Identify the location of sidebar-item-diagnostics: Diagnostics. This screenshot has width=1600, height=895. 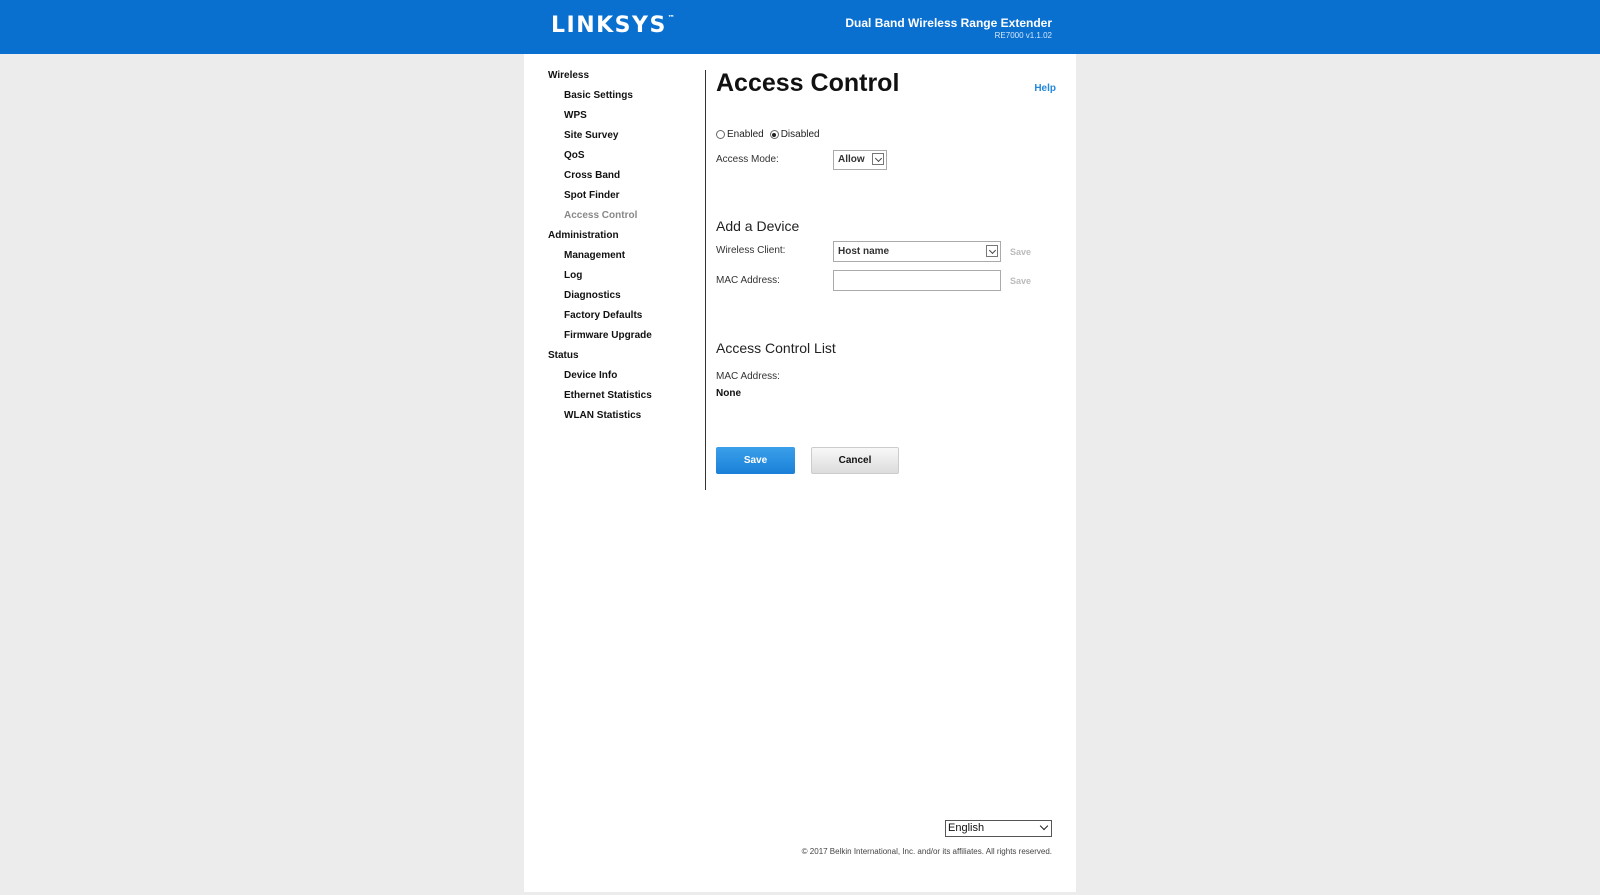
(623, 298).